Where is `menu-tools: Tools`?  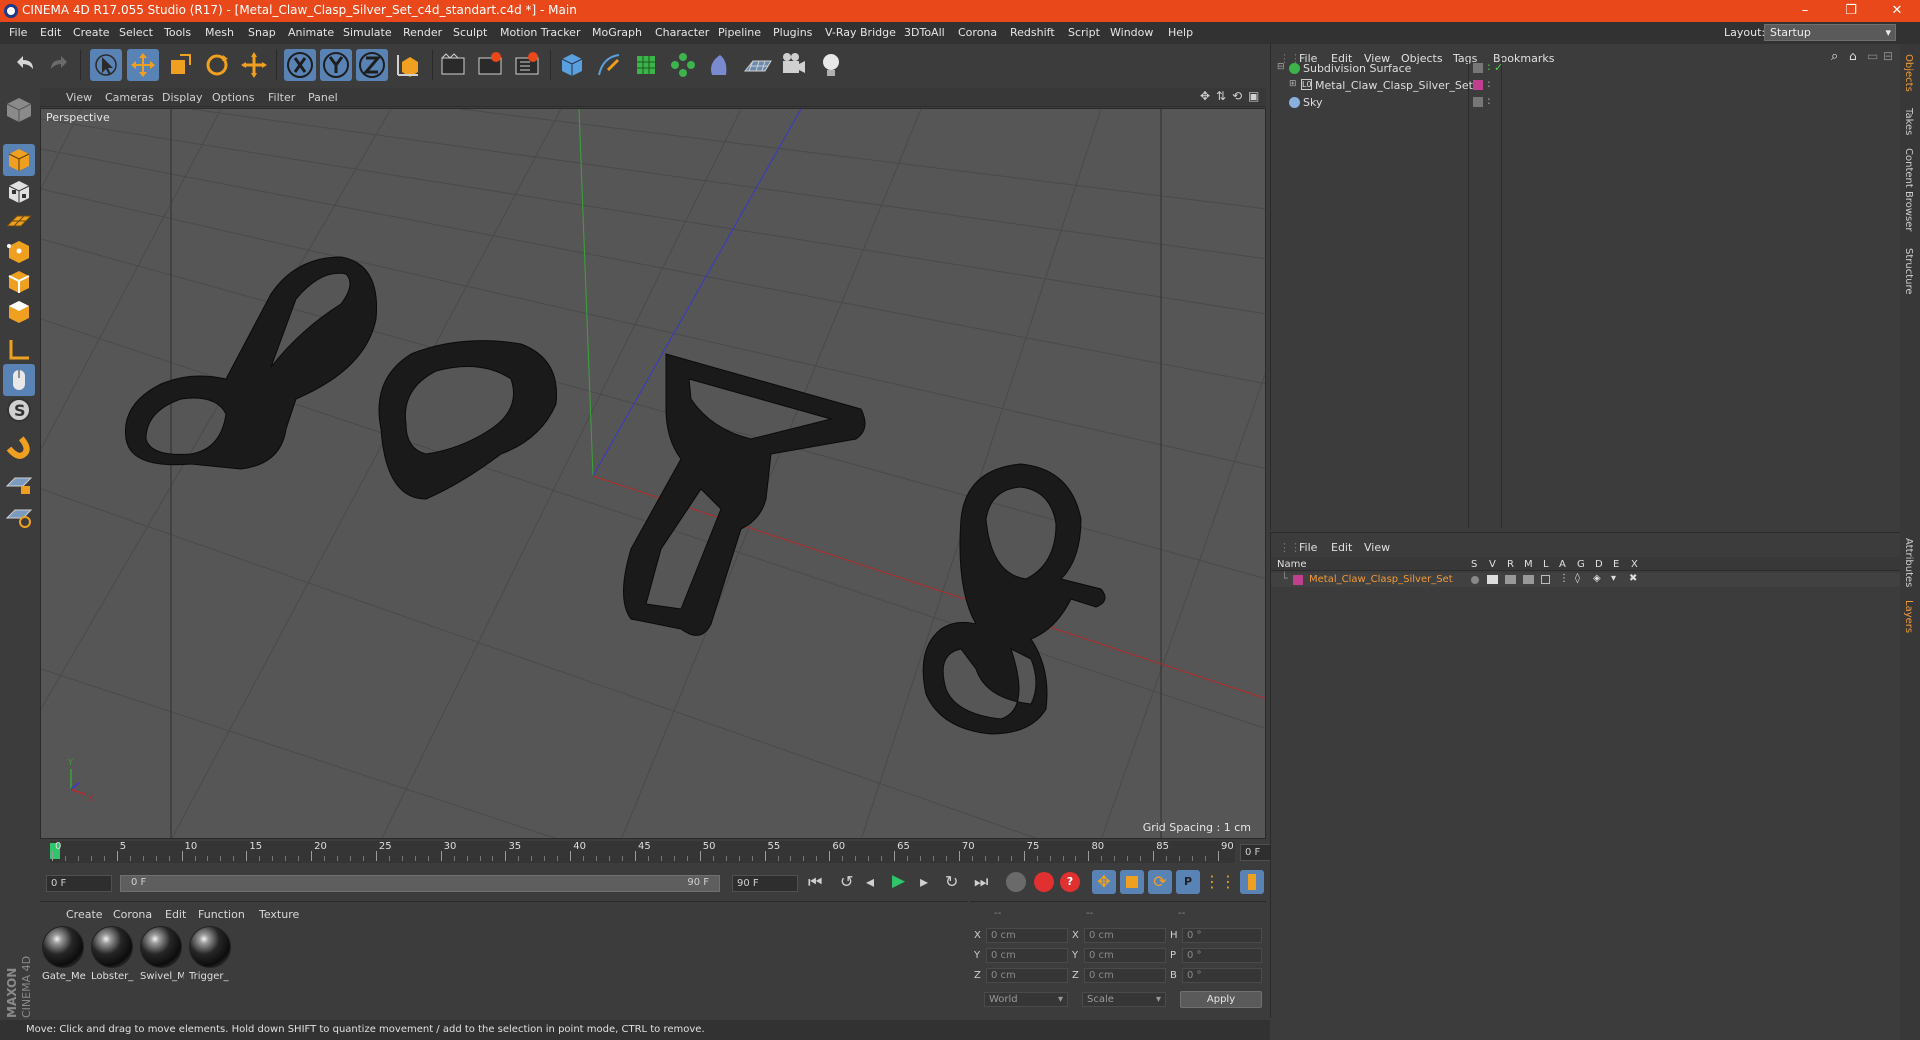 menu-tools: Tools is located at coordinates (177, 32).